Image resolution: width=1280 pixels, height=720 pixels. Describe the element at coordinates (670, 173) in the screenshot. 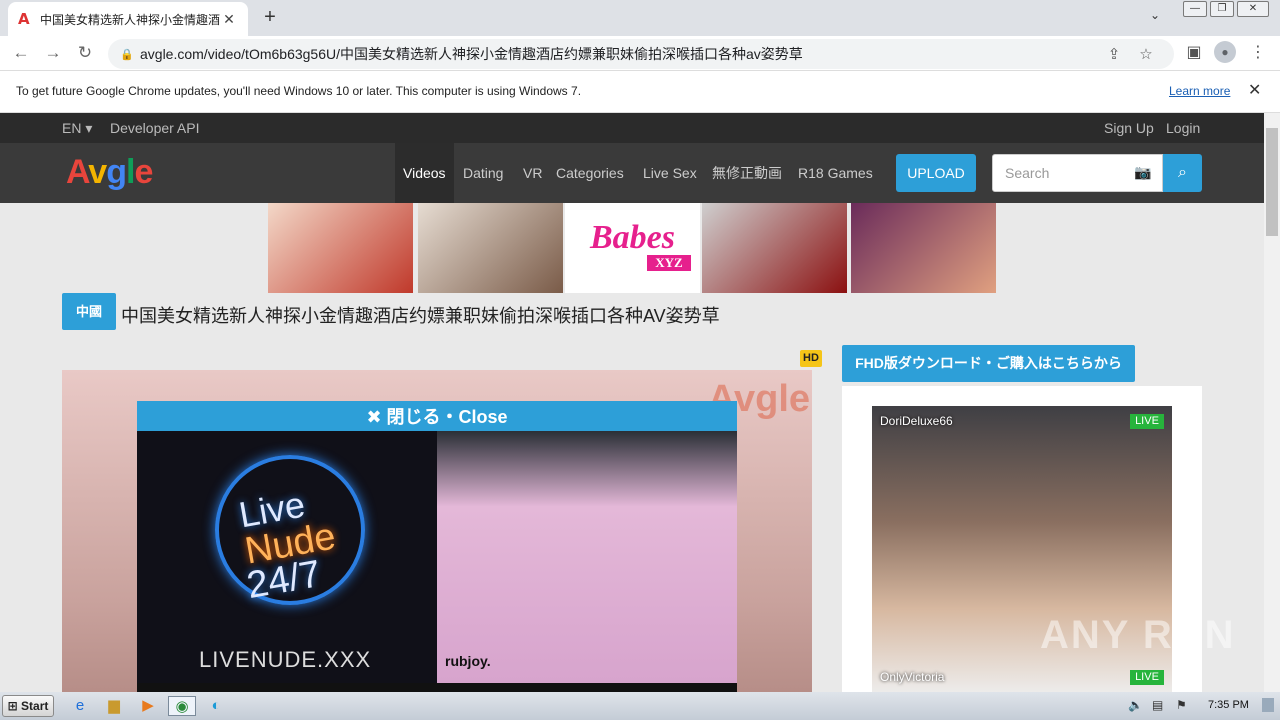

I see `nav-live-sex: Live Sex` at that location.